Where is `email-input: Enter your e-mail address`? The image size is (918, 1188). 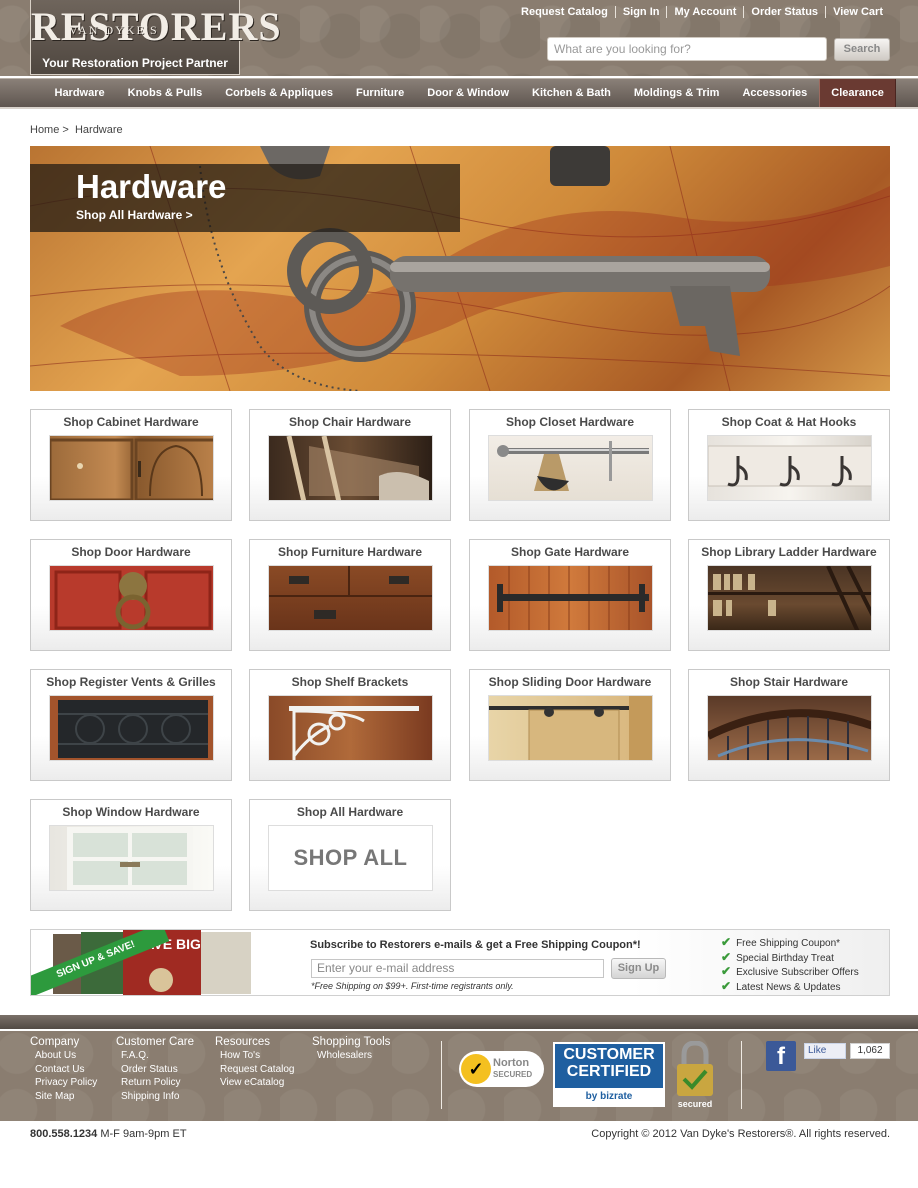
email-input: Enter your e-mail address is located at coordinates (457, 968).